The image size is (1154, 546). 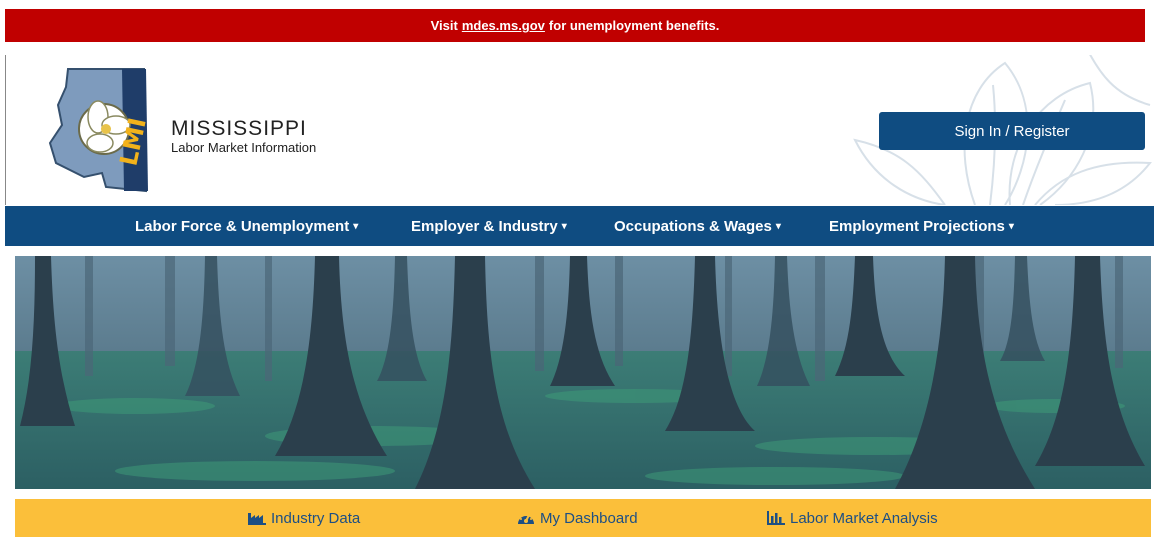 I want to click on quick-link-my-dashboard: My Dashboard, so click(x=577, y=518).